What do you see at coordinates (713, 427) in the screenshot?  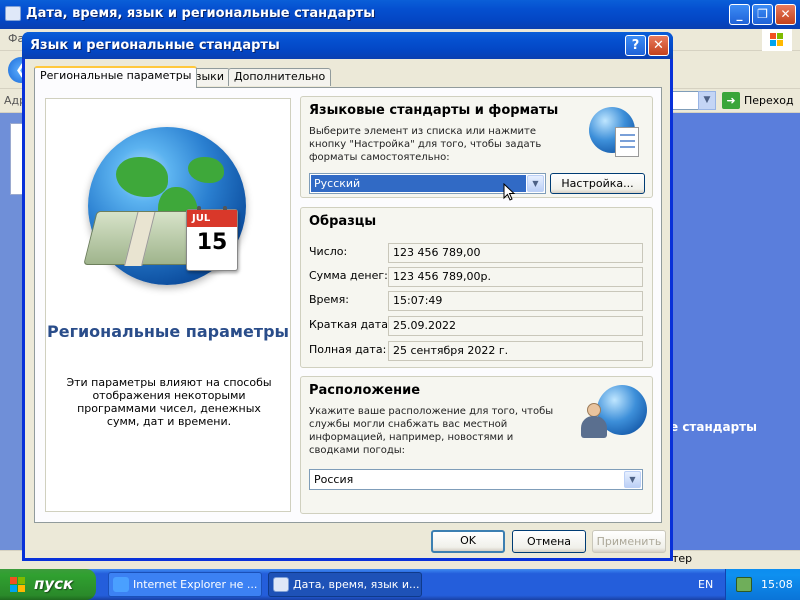 I see `background-category-link: е стандарты` at bounding box center [713, 427].